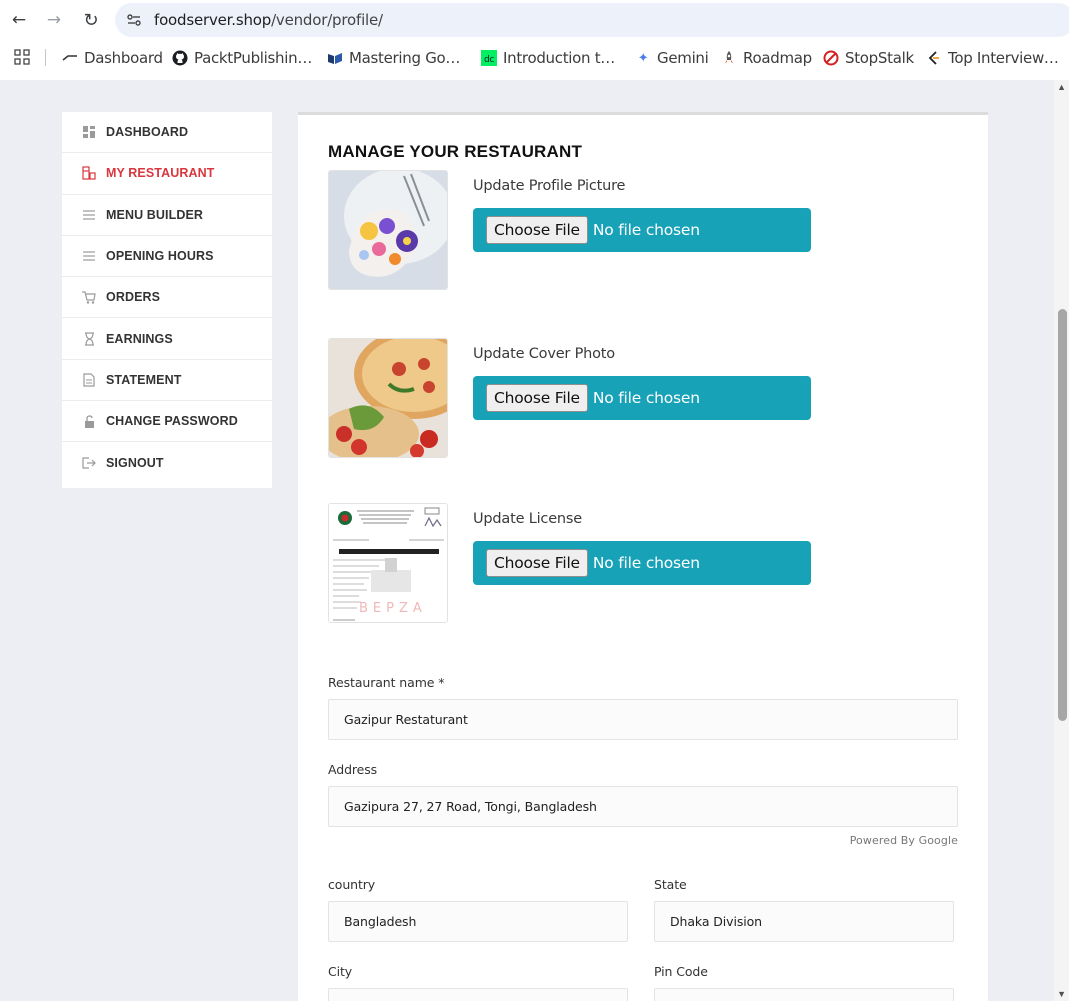  Describe the element at coordinates (155, 214) in the screenshot. I see `sidebar-item-label: MENU BUILDER` at that location.